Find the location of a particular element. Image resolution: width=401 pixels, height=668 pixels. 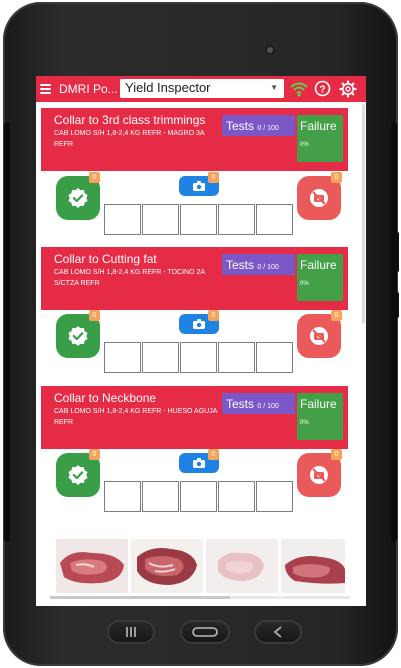

home-key is located at coordinates (205, 632).